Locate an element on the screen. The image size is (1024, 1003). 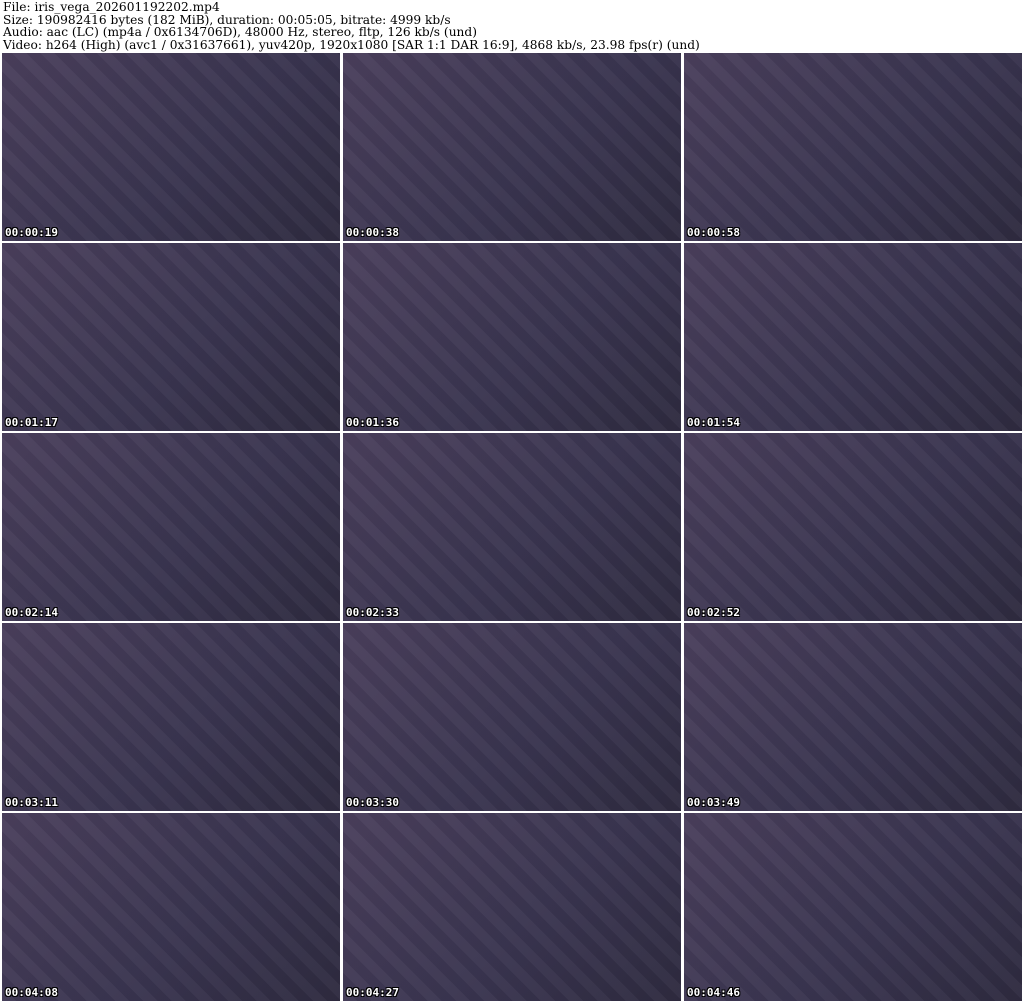
thumbnail-frame: 00:04:08 is located at coordinates (171, 907).